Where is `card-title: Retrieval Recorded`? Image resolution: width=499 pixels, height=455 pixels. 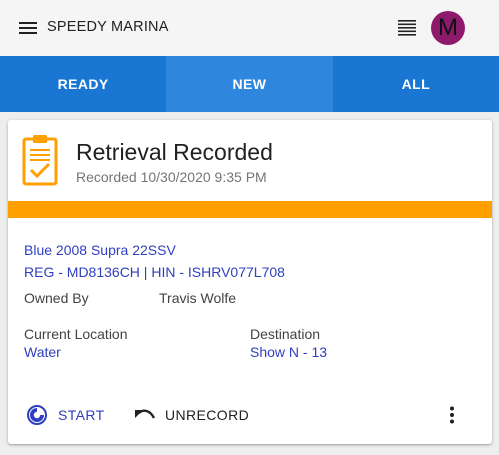
card-title: Retrieval Recorded is located at coordinates (174, 152).